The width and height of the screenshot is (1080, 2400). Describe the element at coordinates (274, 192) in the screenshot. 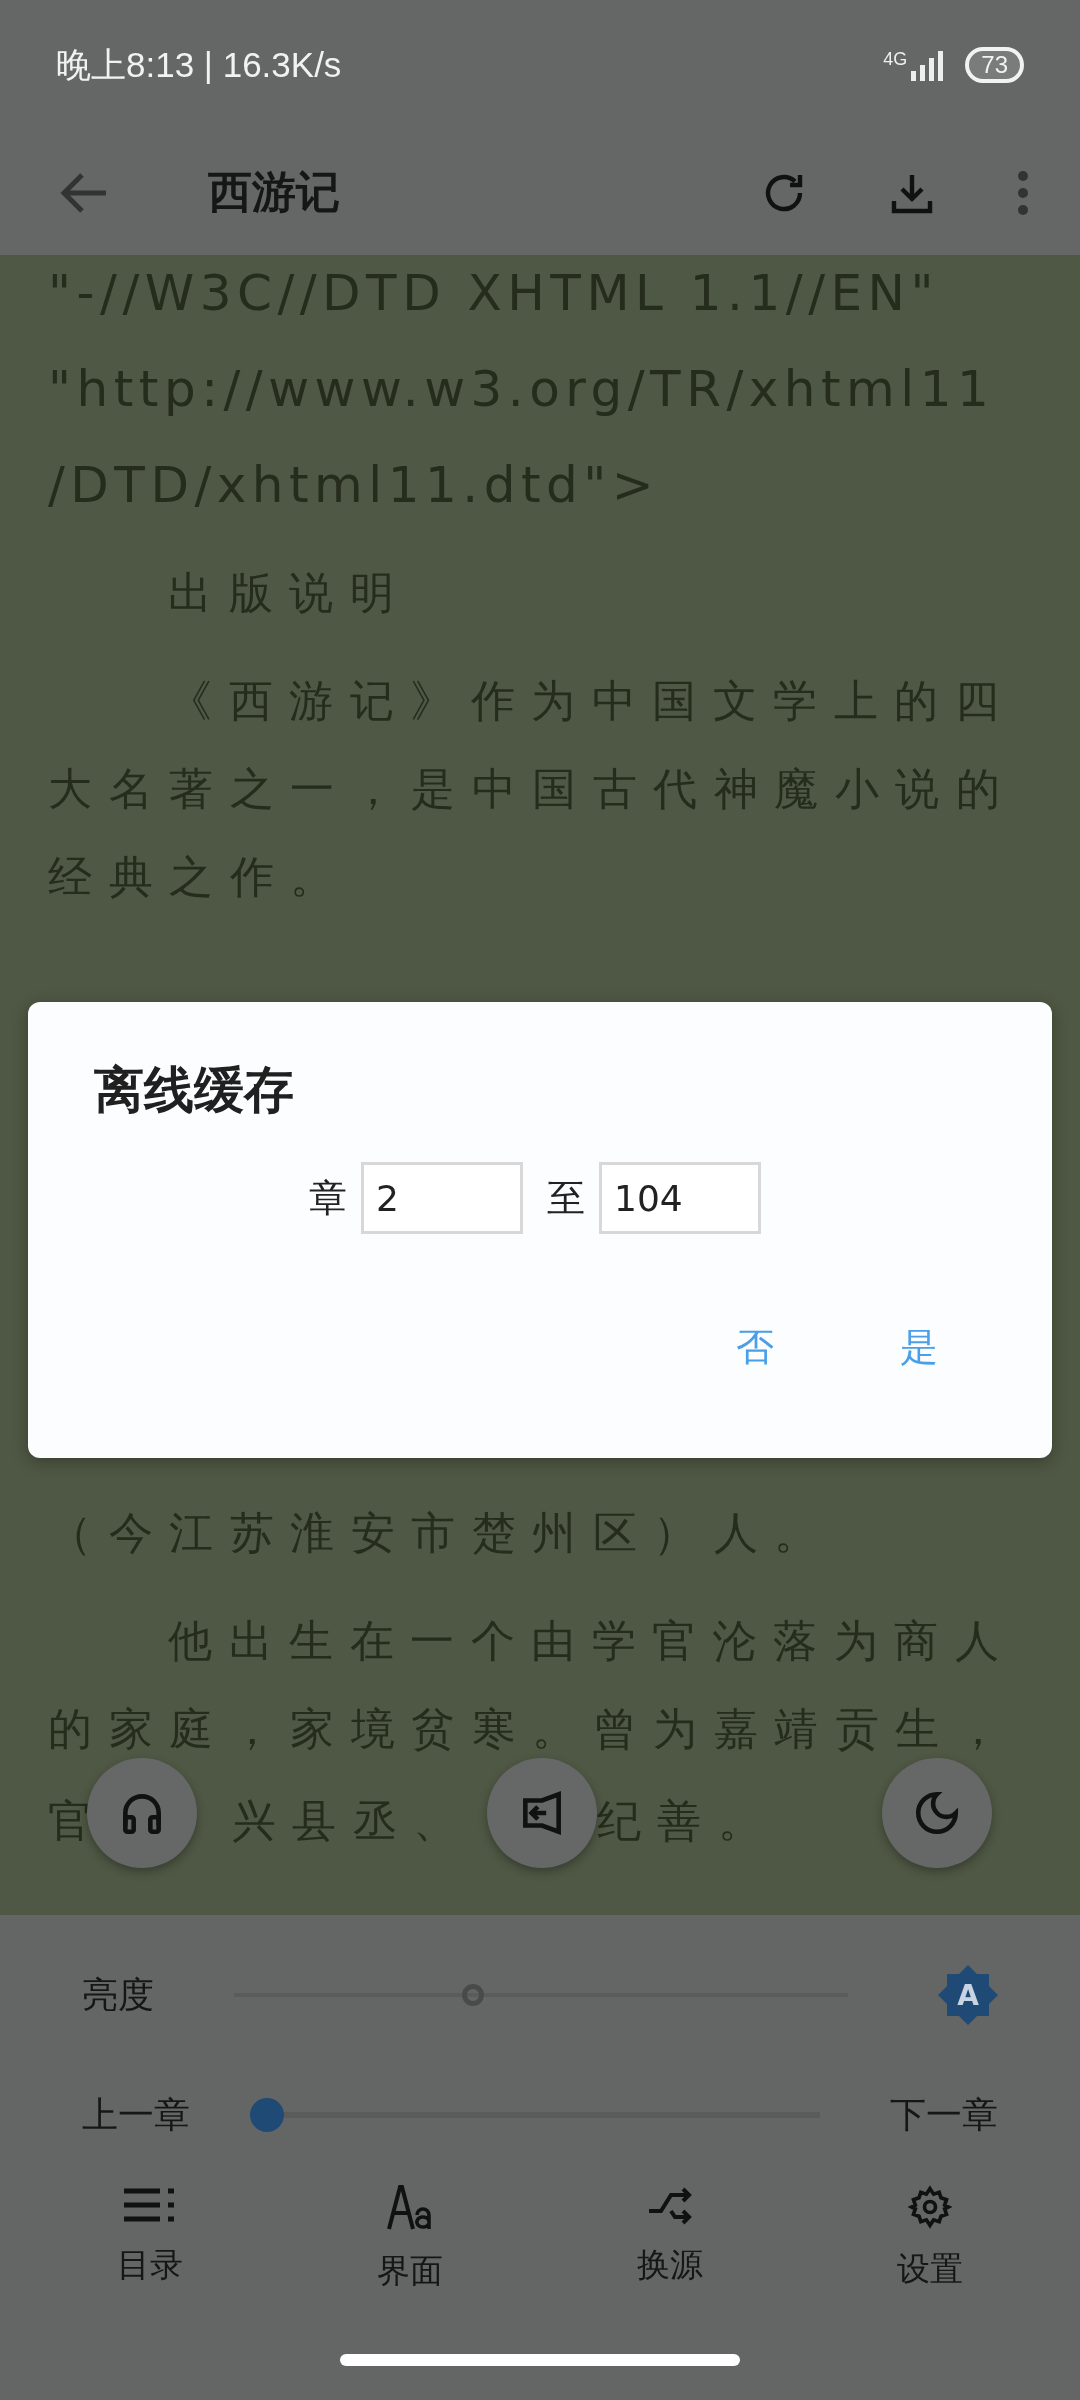

I see `book-title: 西游记` at that location.